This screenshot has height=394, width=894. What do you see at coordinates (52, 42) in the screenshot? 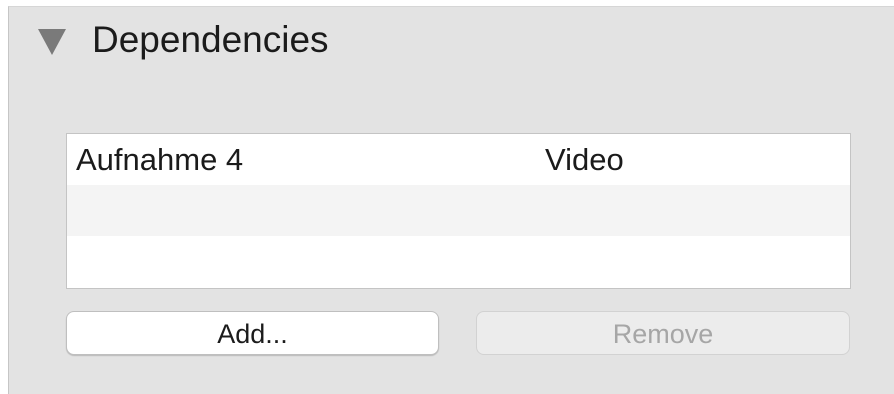
I see `disclosure-triangle-icon` at bounding box center [52, 42].